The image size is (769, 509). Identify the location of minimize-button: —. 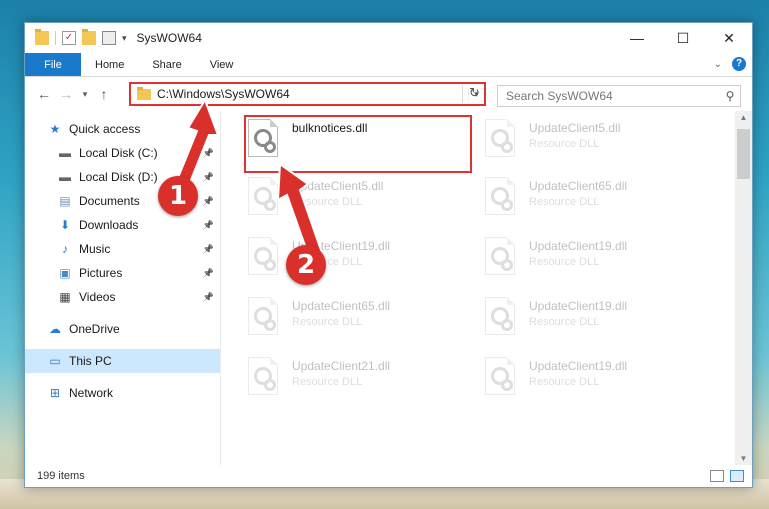
(637, 38).